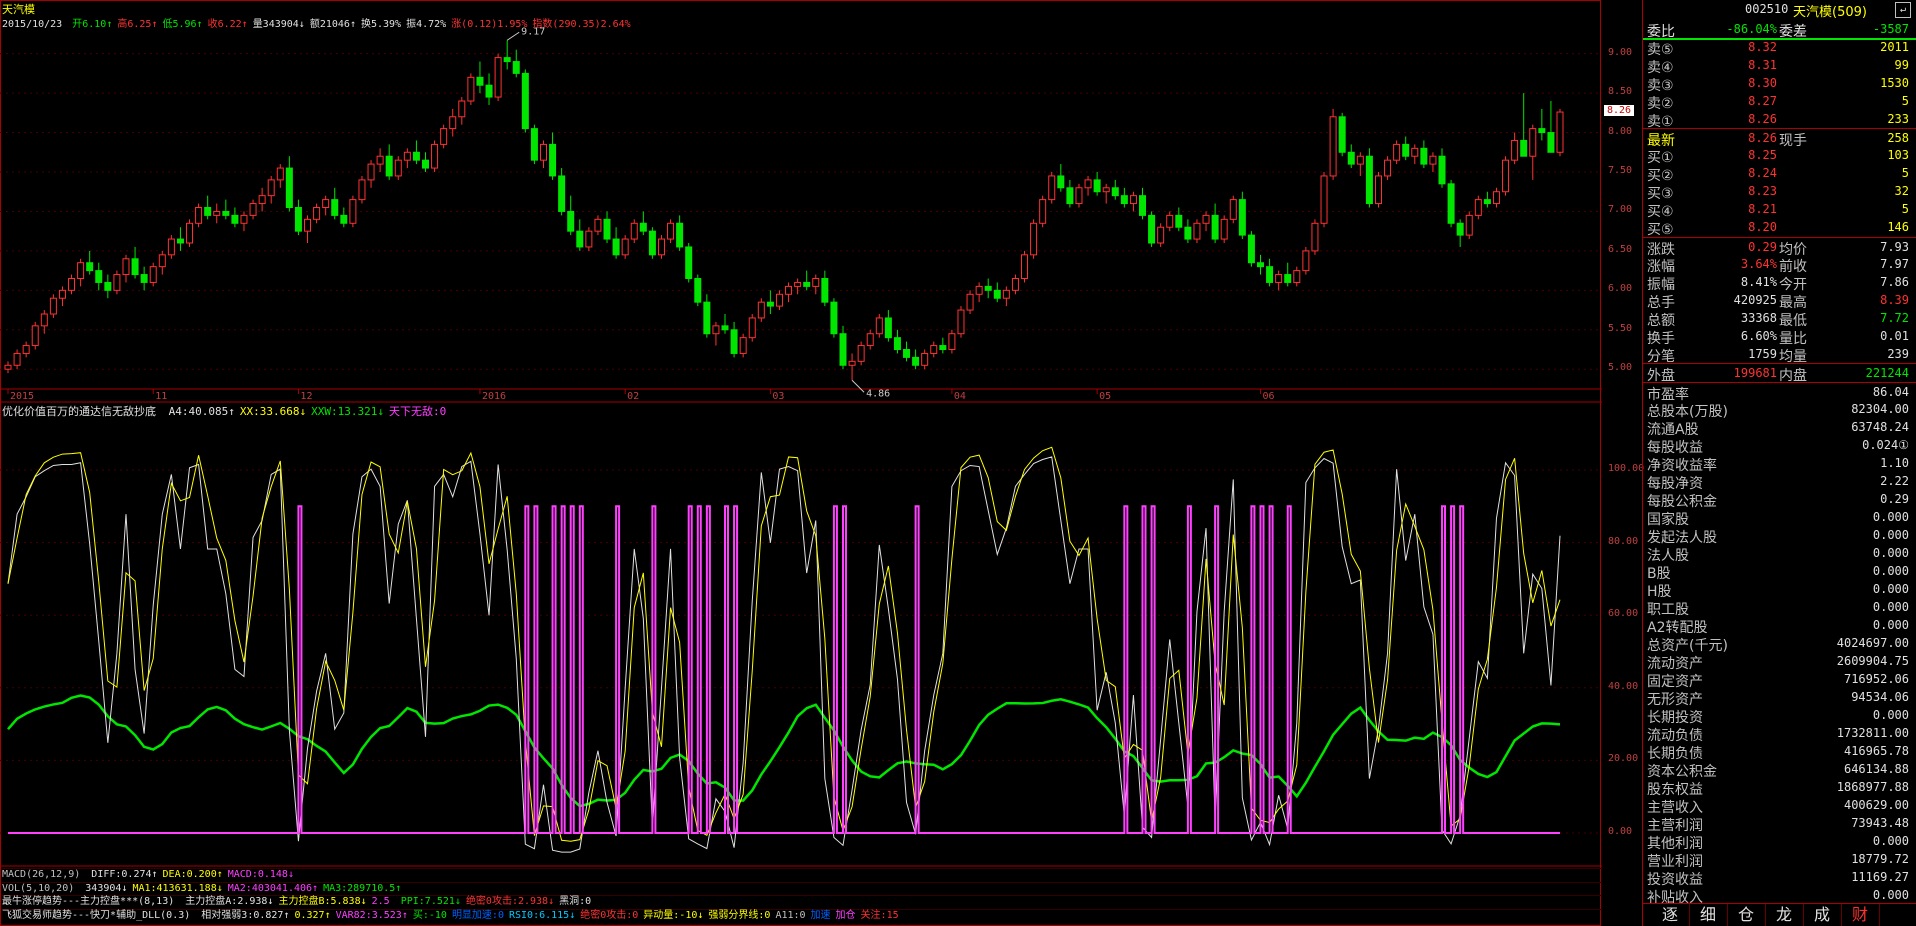  Describe the element at coordinates (1894, 499) in the screenshot. I see `finance-value: 0.29` at that location.